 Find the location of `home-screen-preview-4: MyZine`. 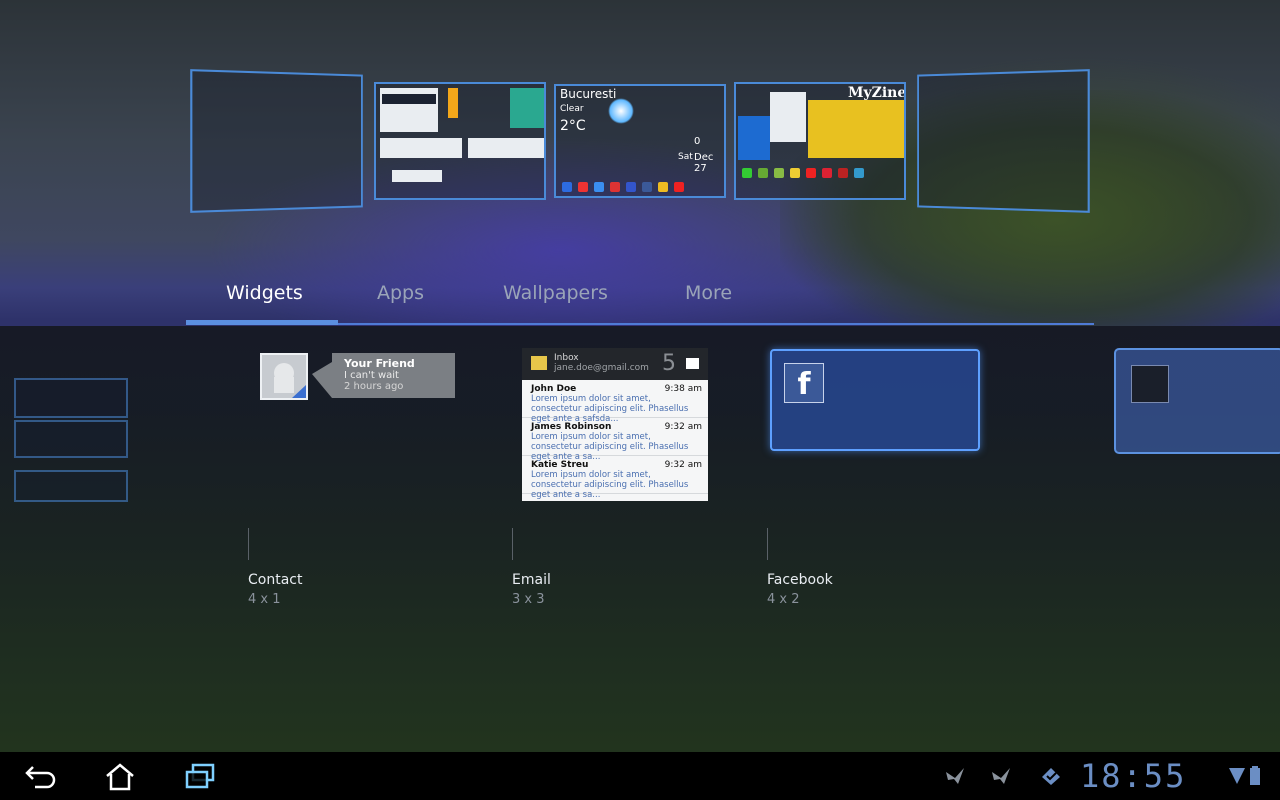

home-screen-preview-4: MyZine is located at coordinates (820, 141).